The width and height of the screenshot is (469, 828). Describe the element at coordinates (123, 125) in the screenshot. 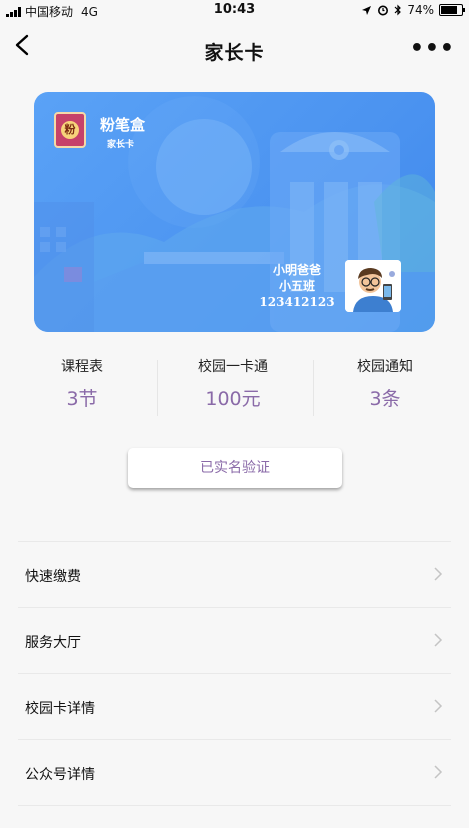

I see `brand-name: 粉笔盒` at that location.